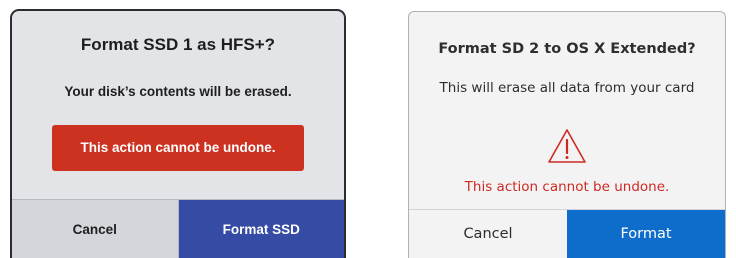  I want to click on dialog-button-bar: Cancel Format SSD, so click(178, 228).